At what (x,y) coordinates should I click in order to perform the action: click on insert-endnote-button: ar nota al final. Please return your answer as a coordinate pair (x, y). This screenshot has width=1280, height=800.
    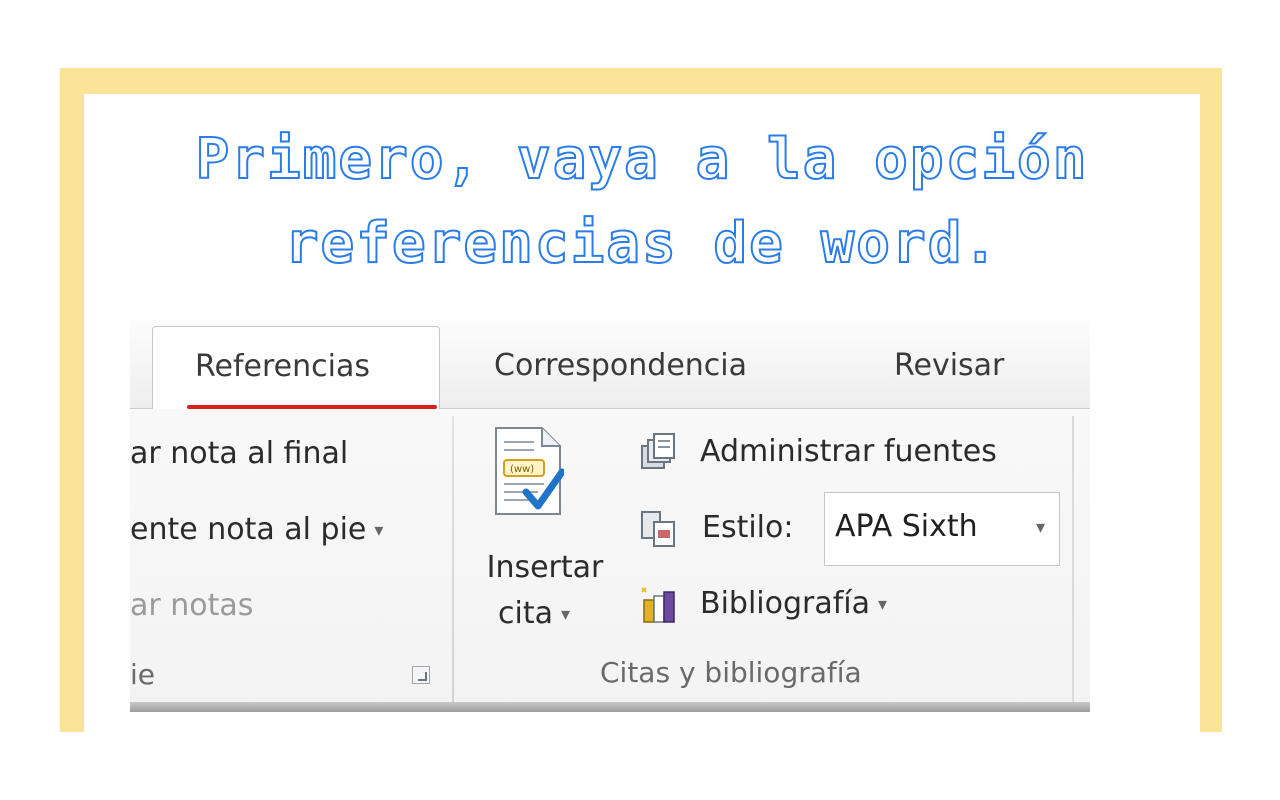
    Looking at the image, I should click on (239, 453).